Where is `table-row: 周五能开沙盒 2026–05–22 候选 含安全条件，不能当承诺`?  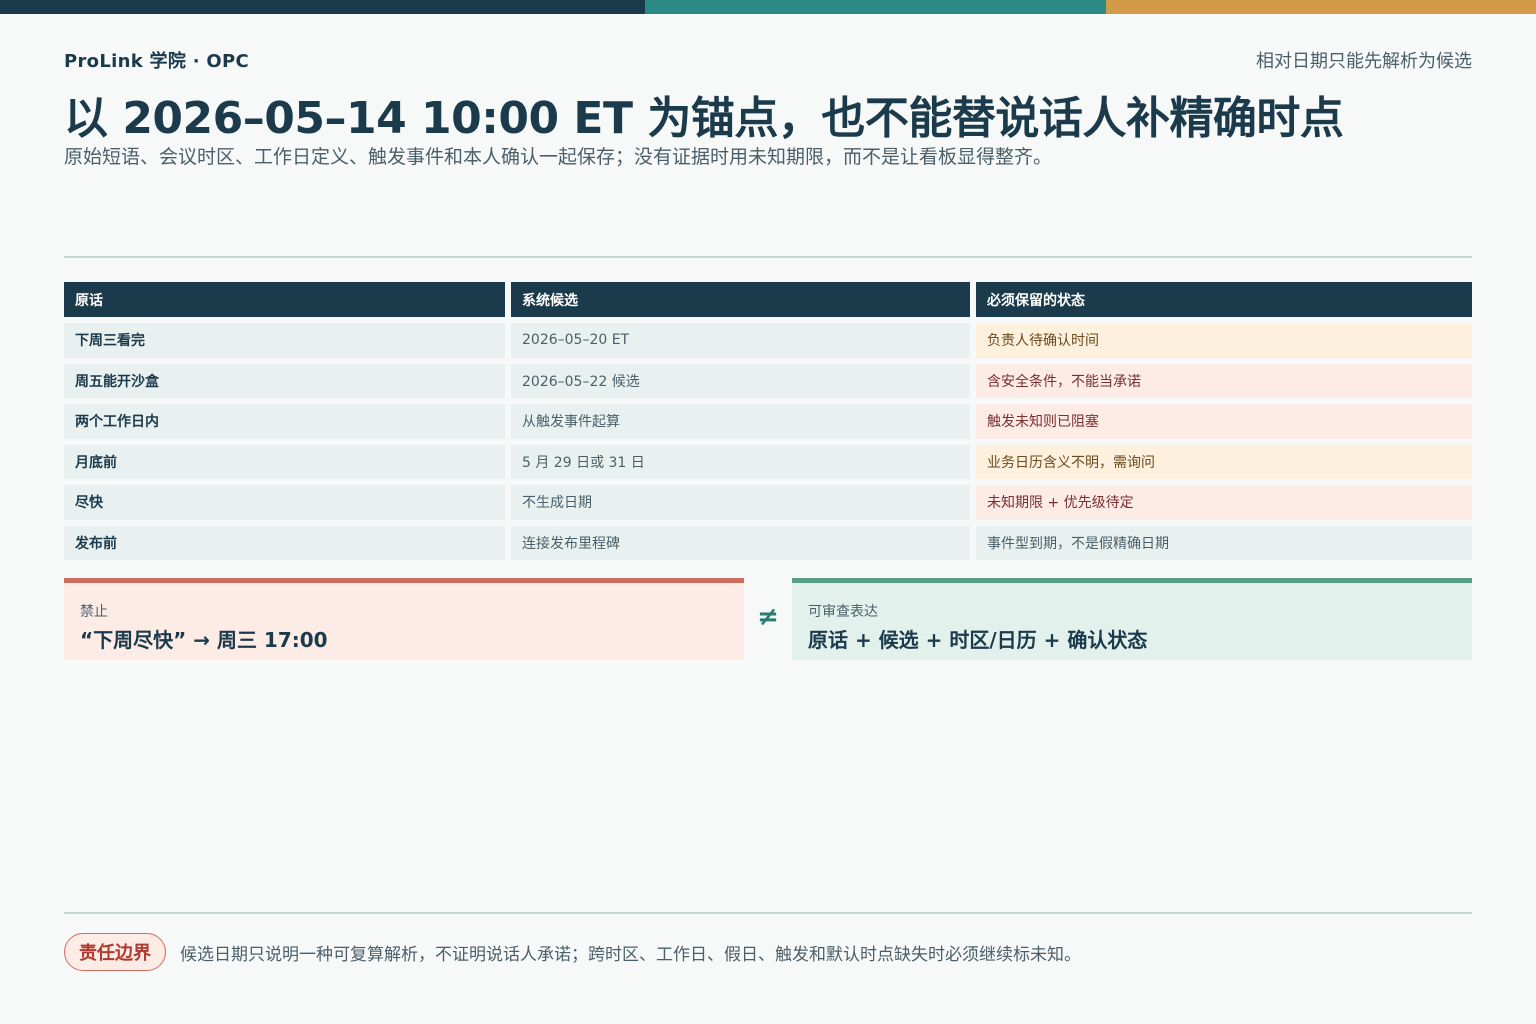
table-row: 周五能开沙盒 2026–05–22 候选 含安全条件，不能当承诺 is located at coordinates (768, 380).